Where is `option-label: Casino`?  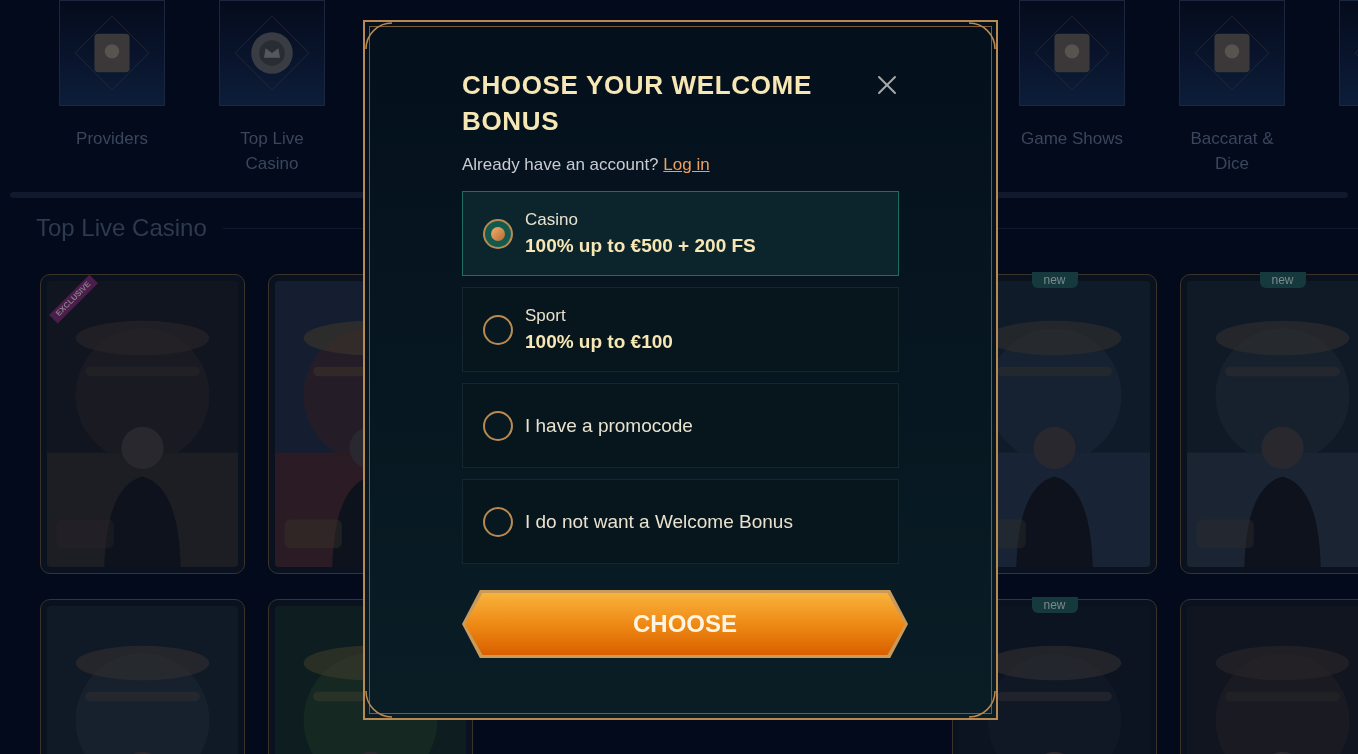
option-label: Casino is located at coordinates (552, 220).